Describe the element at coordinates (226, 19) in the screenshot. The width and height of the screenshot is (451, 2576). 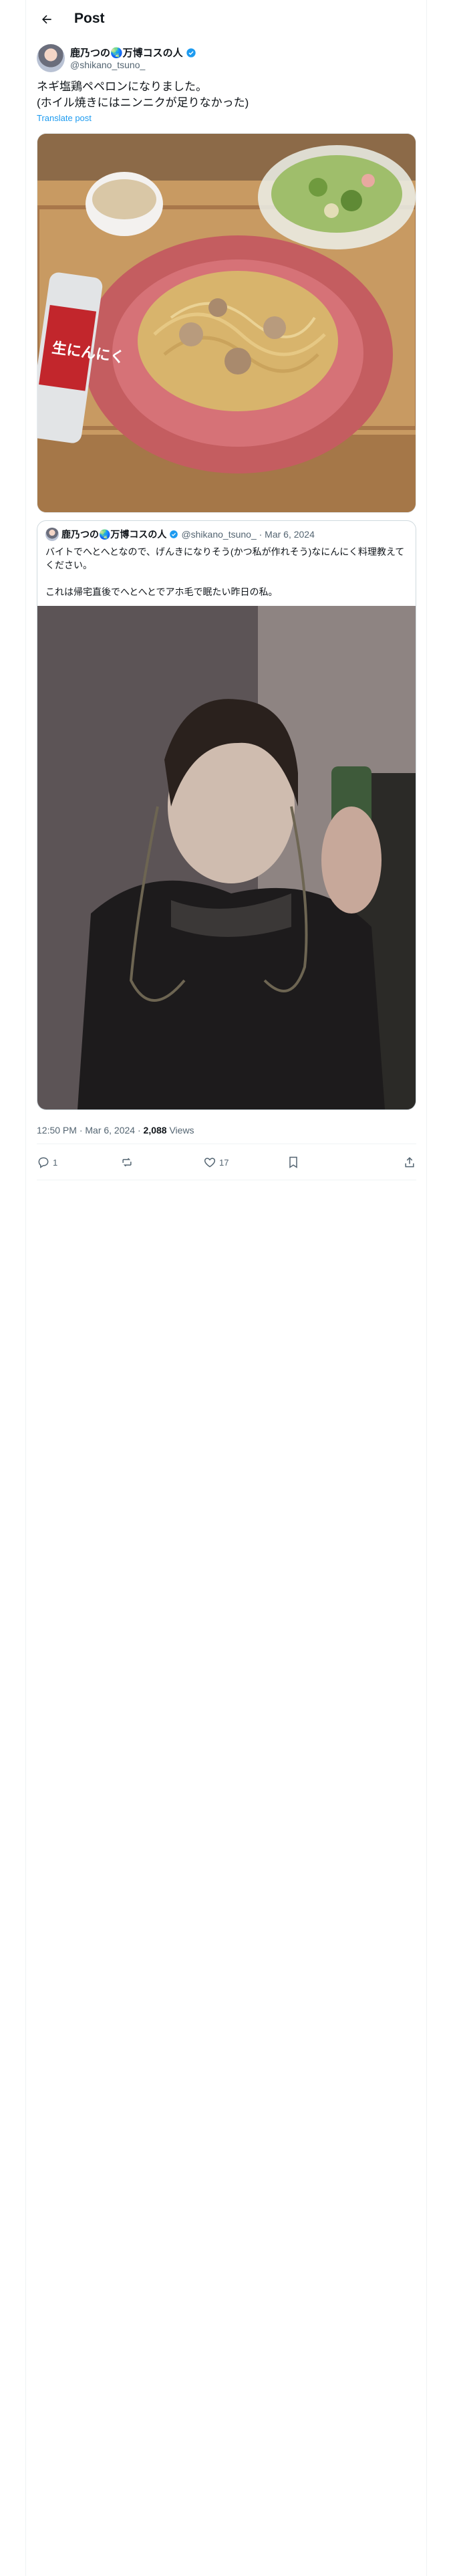
I see `page-header: Post` at that location.